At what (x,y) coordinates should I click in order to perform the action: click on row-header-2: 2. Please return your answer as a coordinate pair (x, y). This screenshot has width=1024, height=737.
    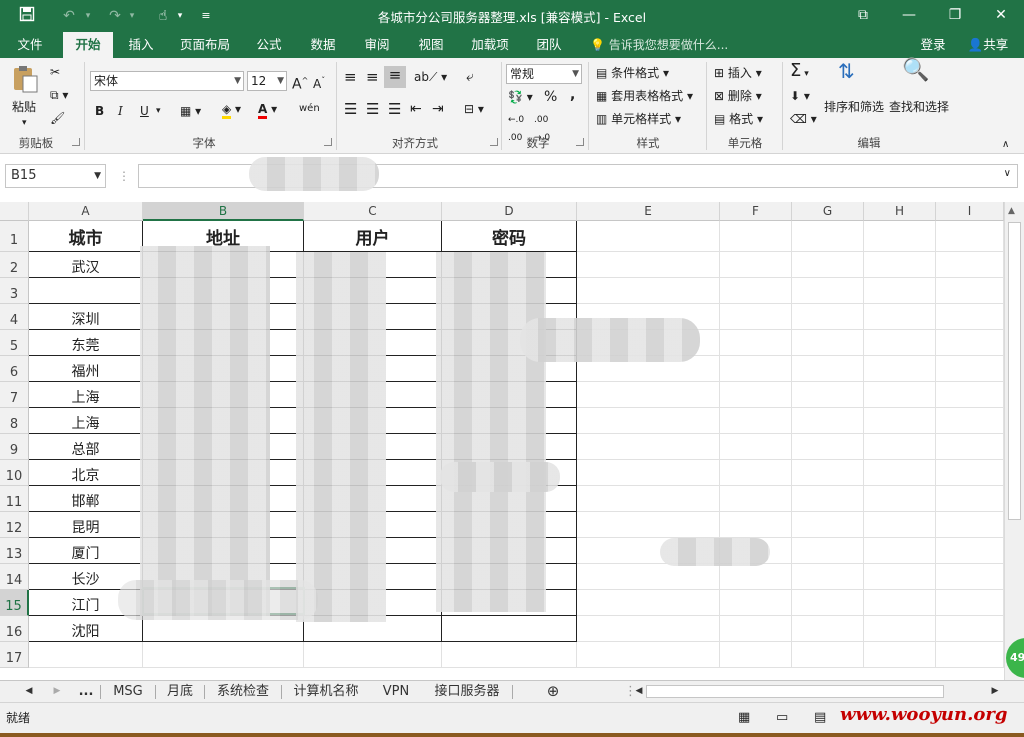
    Looking at the image, I should click on (14, 265).